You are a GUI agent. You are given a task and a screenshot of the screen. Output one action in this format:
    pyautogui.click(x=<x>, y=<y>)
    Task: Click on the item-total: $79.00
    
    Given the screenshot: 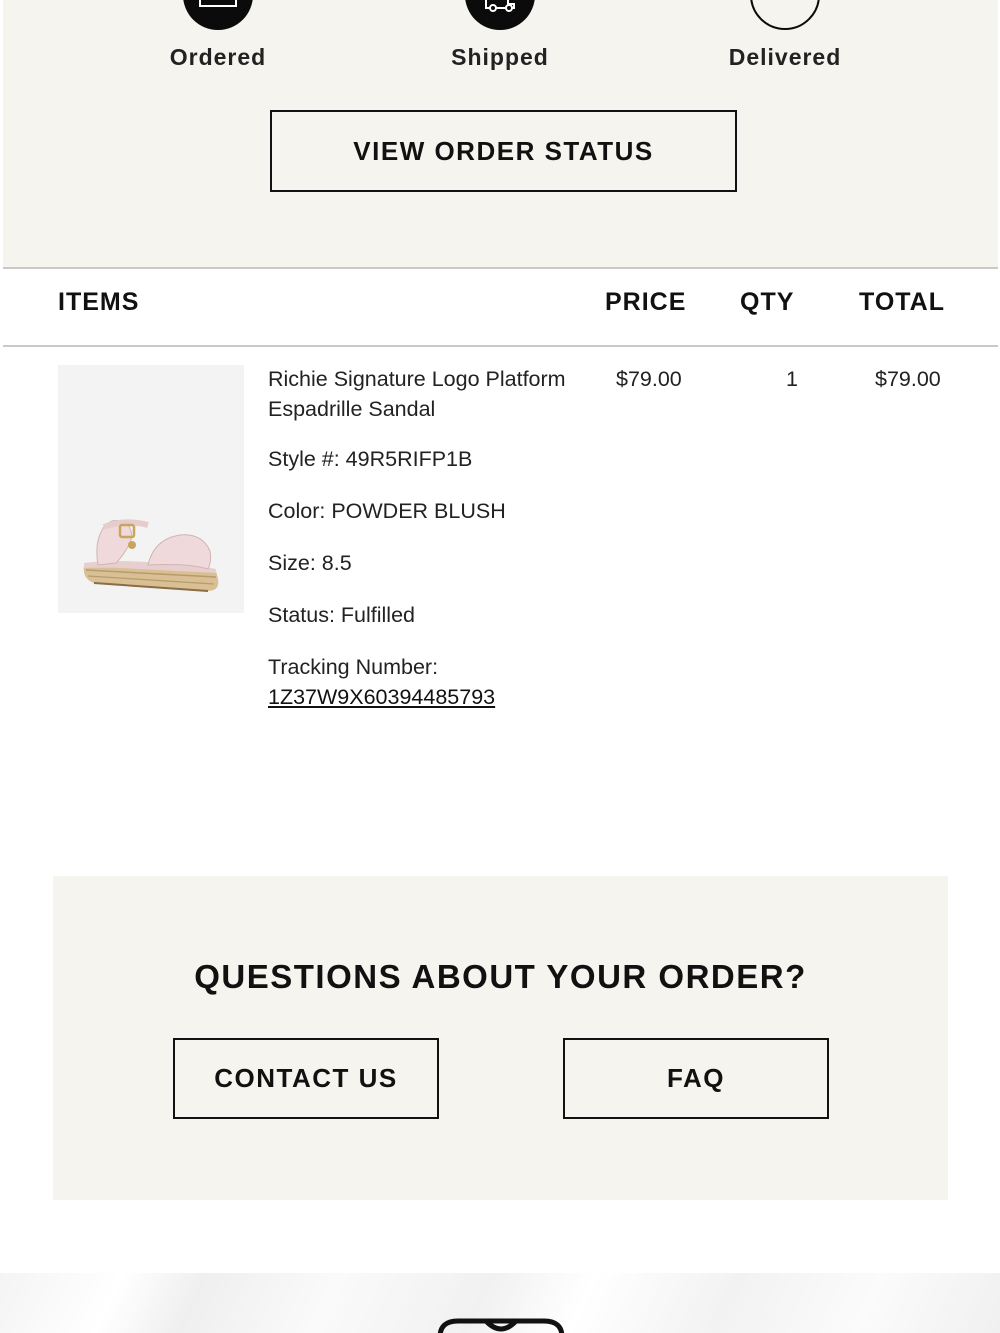 What is the action you would take?
    pyautogui.click(x=908, y=379)
    